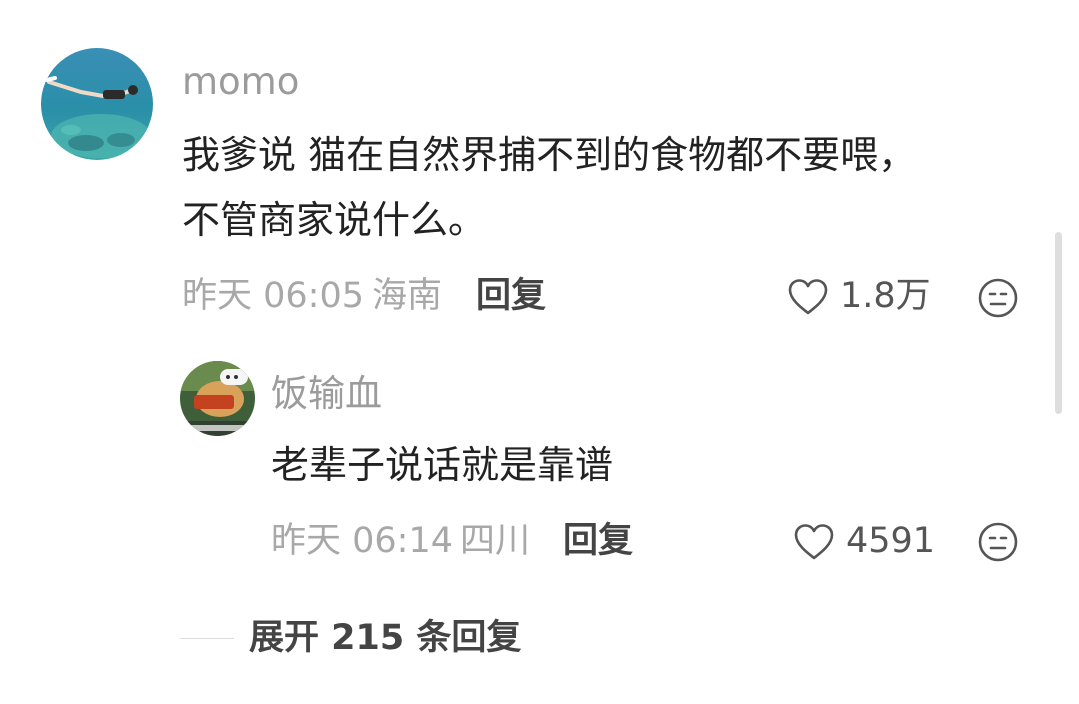 This screenshot has width=1079, height=704. I want to click on comment-username: 饭输血, so click(326, 393).